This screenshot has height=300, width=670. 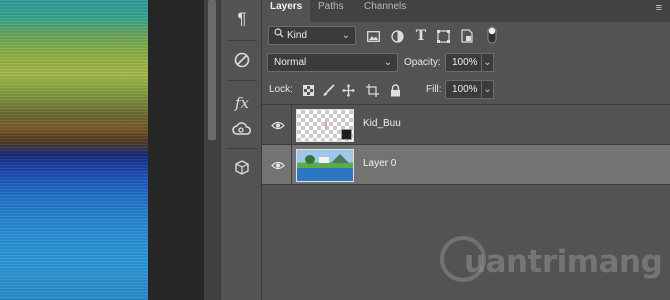 What do you see at coordinates (242, 168) in the screenshot?
I see `3d-icon` at bounding box center [242, 168].